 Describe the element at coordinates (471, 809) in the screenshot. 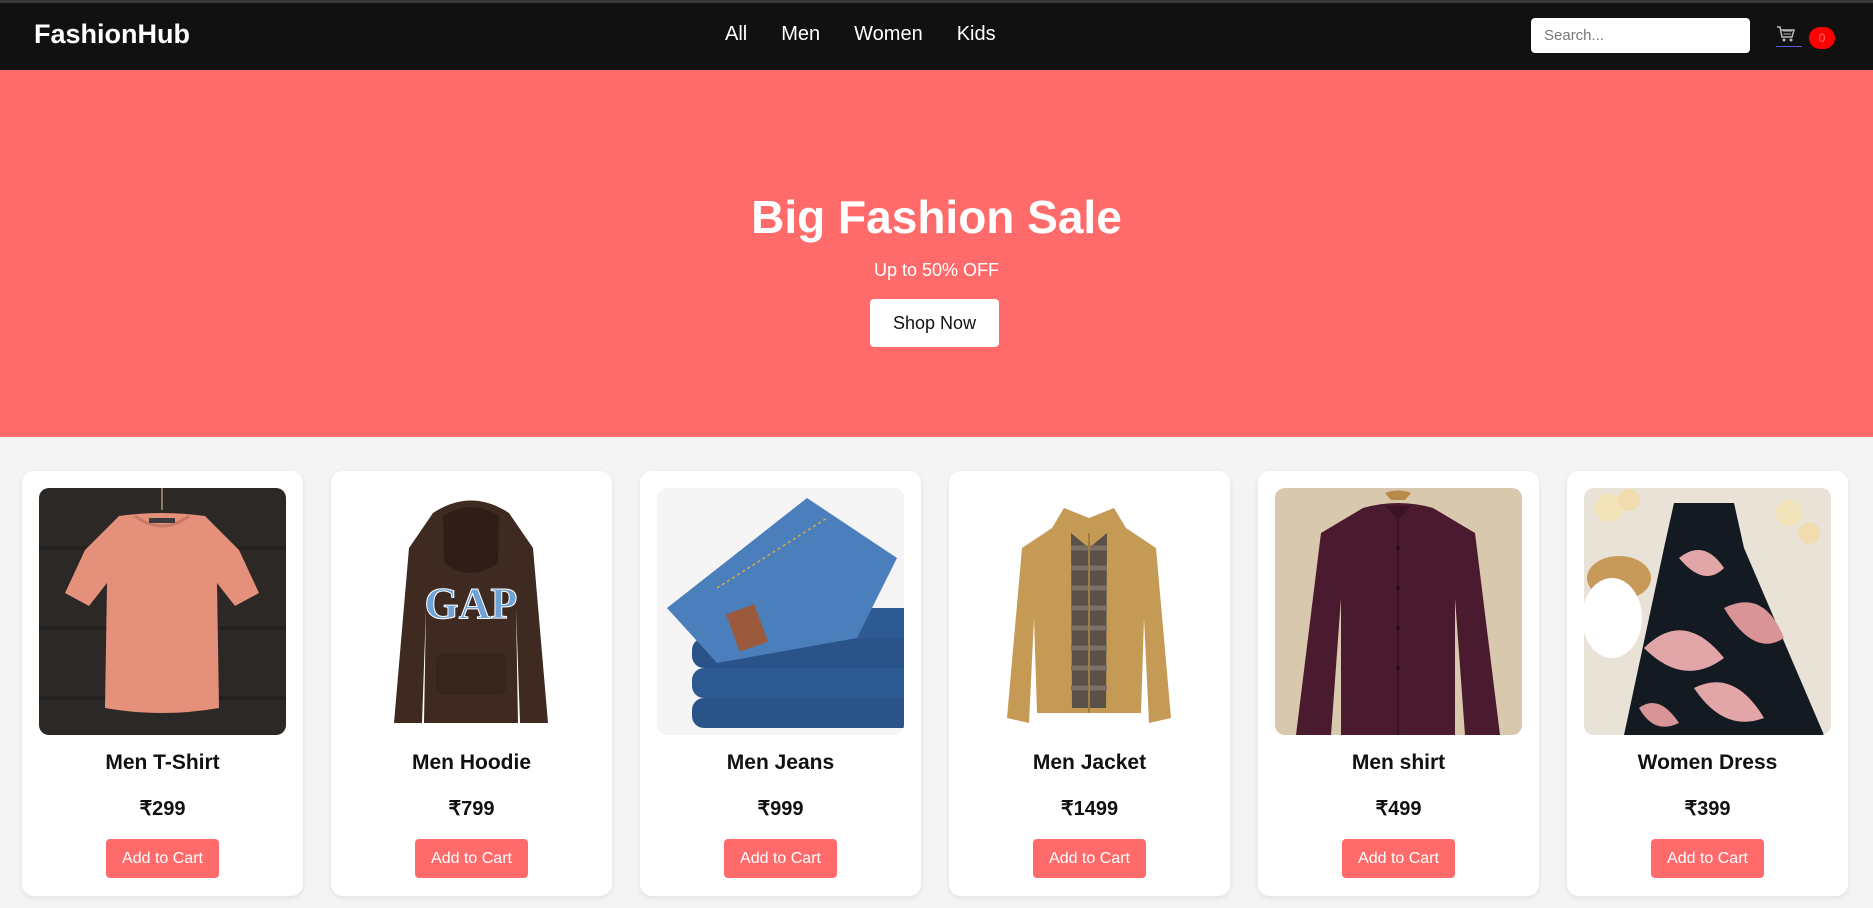

I see `product-price: ₹799` at that location.